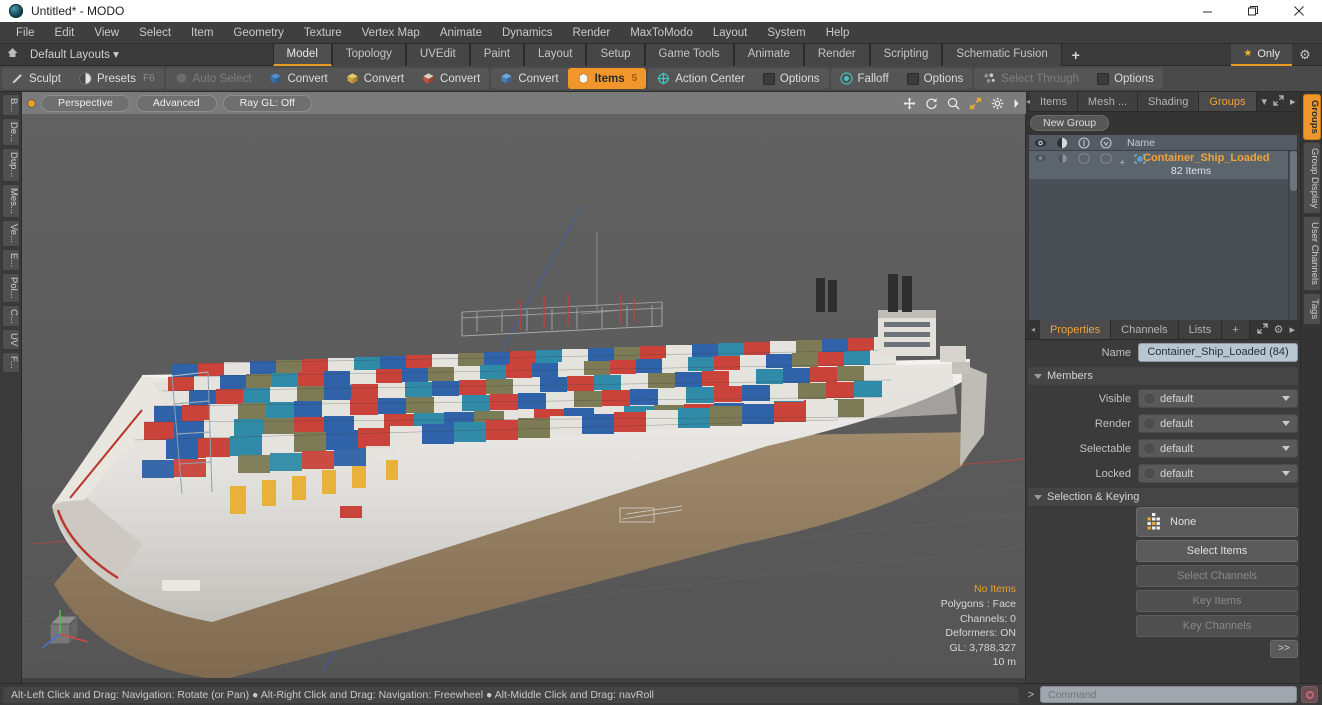  Describe the element at coordinates (1312, 308) in the screenshot. I see `right-tab-tags: Tags` at that location.